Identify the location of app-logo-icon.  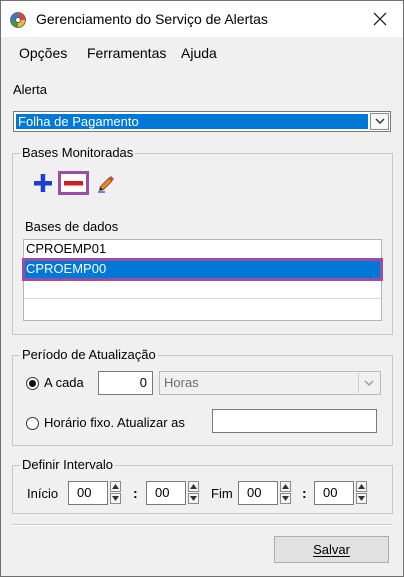
(18, 20).